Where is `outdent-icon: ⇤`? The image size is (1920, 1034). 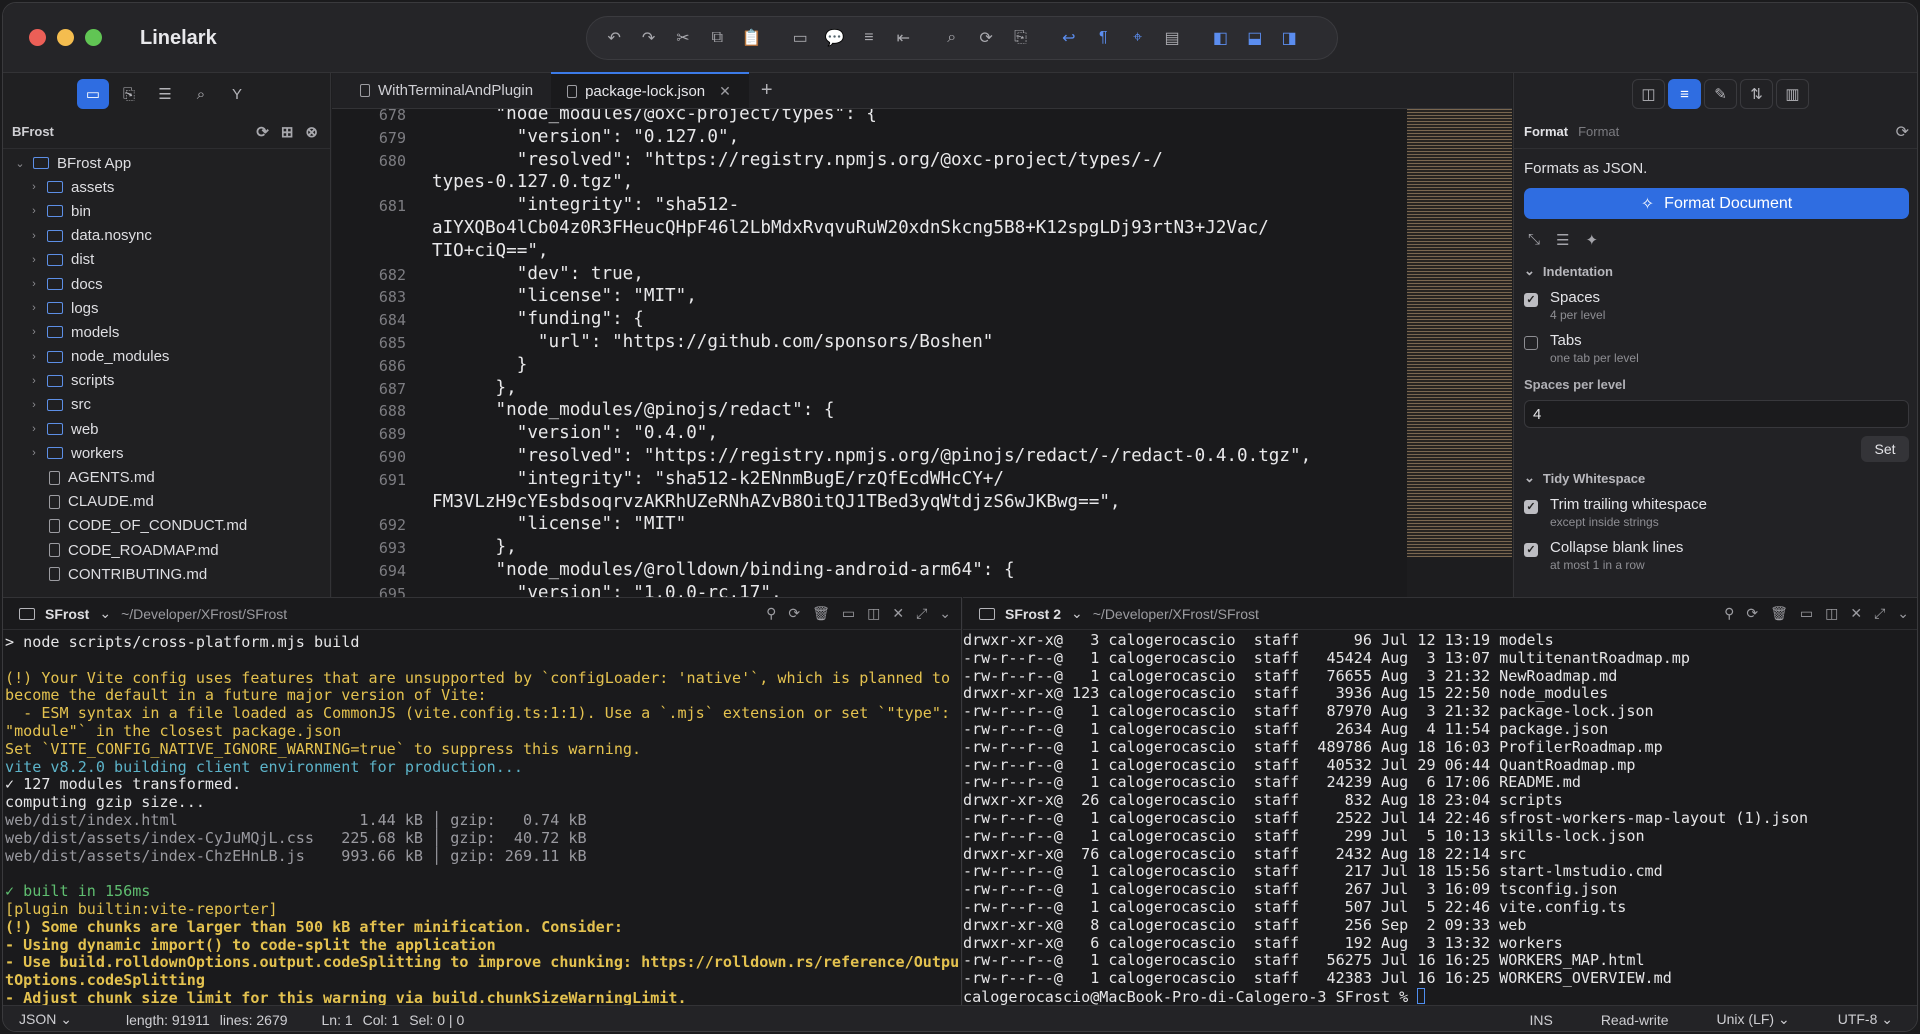 outdent-icon: ⇤ is located at coordinates (903, 38).